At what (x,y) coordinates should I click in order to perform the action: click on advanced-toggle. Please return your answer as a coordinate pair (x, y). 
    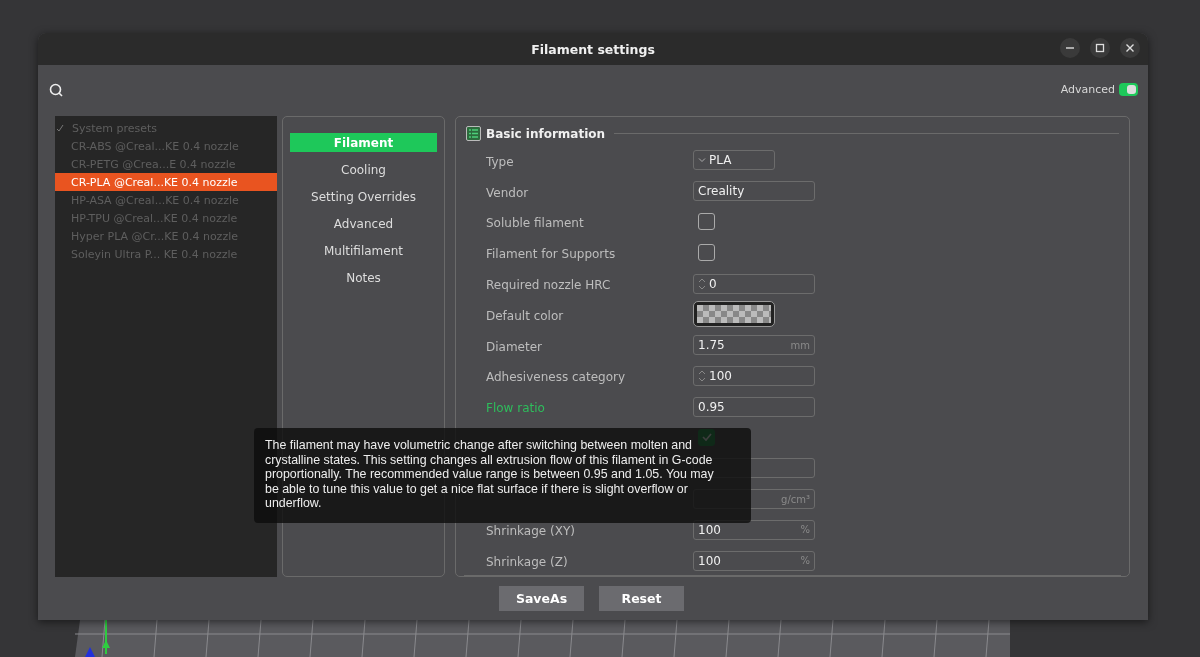
    Looking at the image, I should click on (1128, 89).